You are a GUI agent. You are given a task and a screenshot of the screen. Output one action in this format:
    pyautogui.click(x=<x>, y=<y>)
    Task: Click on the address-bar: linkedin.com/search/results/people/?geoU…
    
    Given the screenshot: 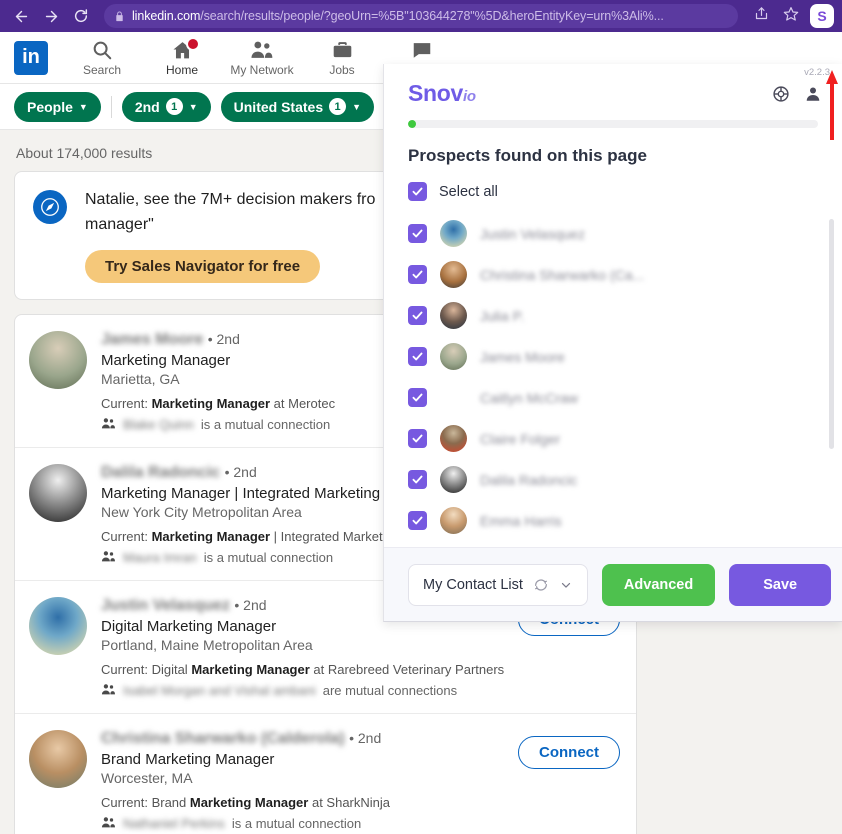 What is the action you would take?
    pyautogui.click(x=421, y=16)
    